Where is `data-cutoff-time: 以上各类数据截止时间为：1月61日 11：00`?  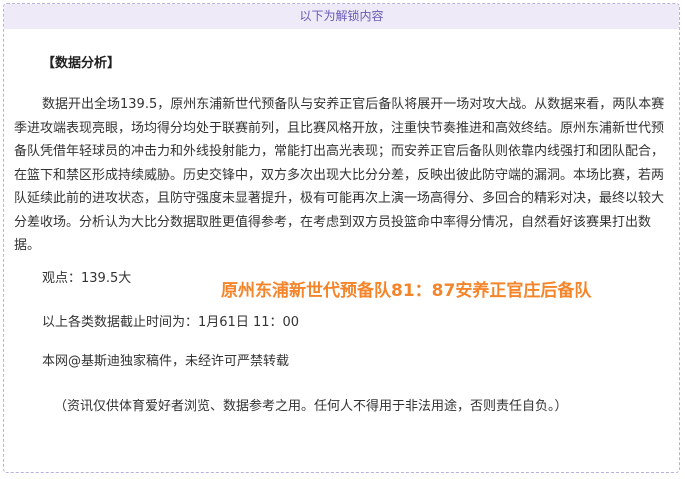 data-cutoff-time: 以上各类数据截止时间为：1月61日 11：00 is located at coordinates (171, 322).